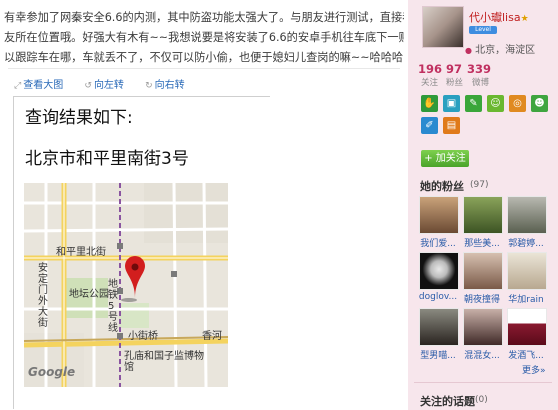 The image size is (558, 410). What do you see at coordinates (89, 294) in the screenshot?
I see `map-label-ditan: 地坛公园` at bounding box center [89, 294].